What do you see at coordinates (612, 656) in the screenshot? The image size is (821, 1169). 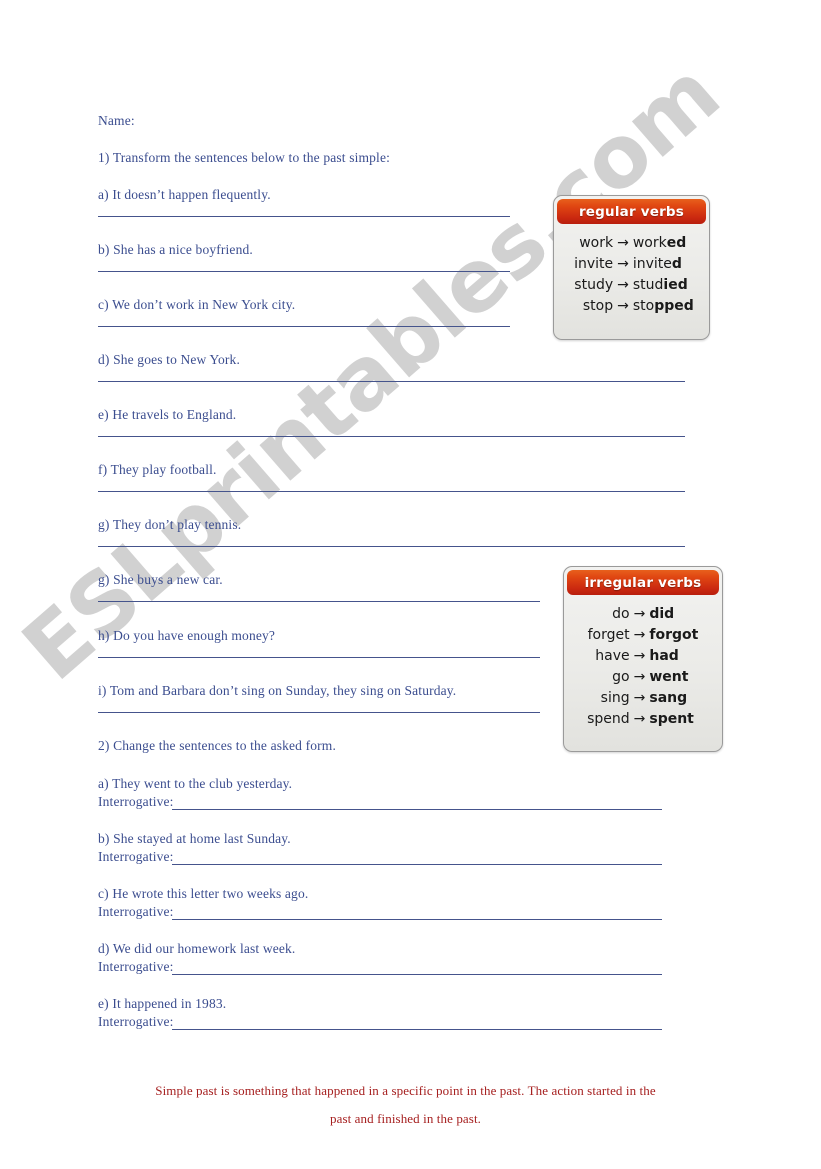 I see `verb-base: have` at bounding box center [612, 656].